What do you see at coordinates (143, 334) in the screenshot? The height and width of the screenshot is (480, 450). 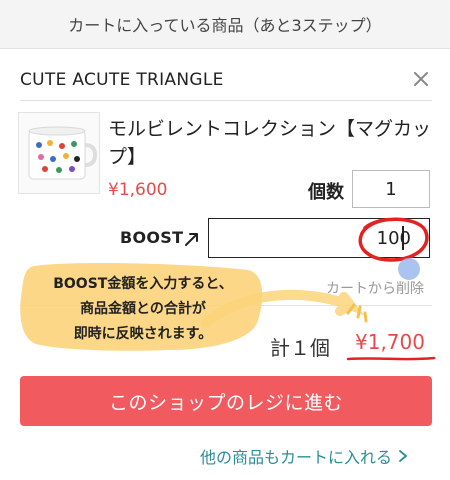 I see `annotation-line: 即時に反映されます。` at bounding box center [143, 334].